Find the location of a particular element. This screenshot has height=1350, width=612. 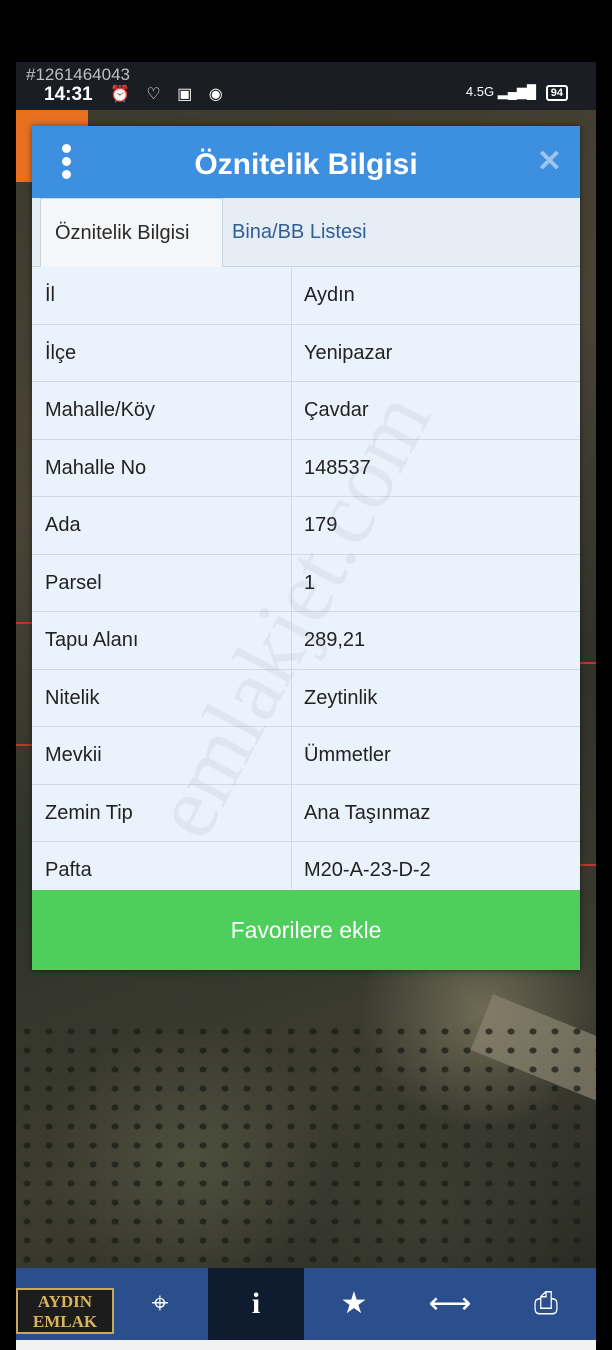

row-key: İl is located at coordinates (50, 295).